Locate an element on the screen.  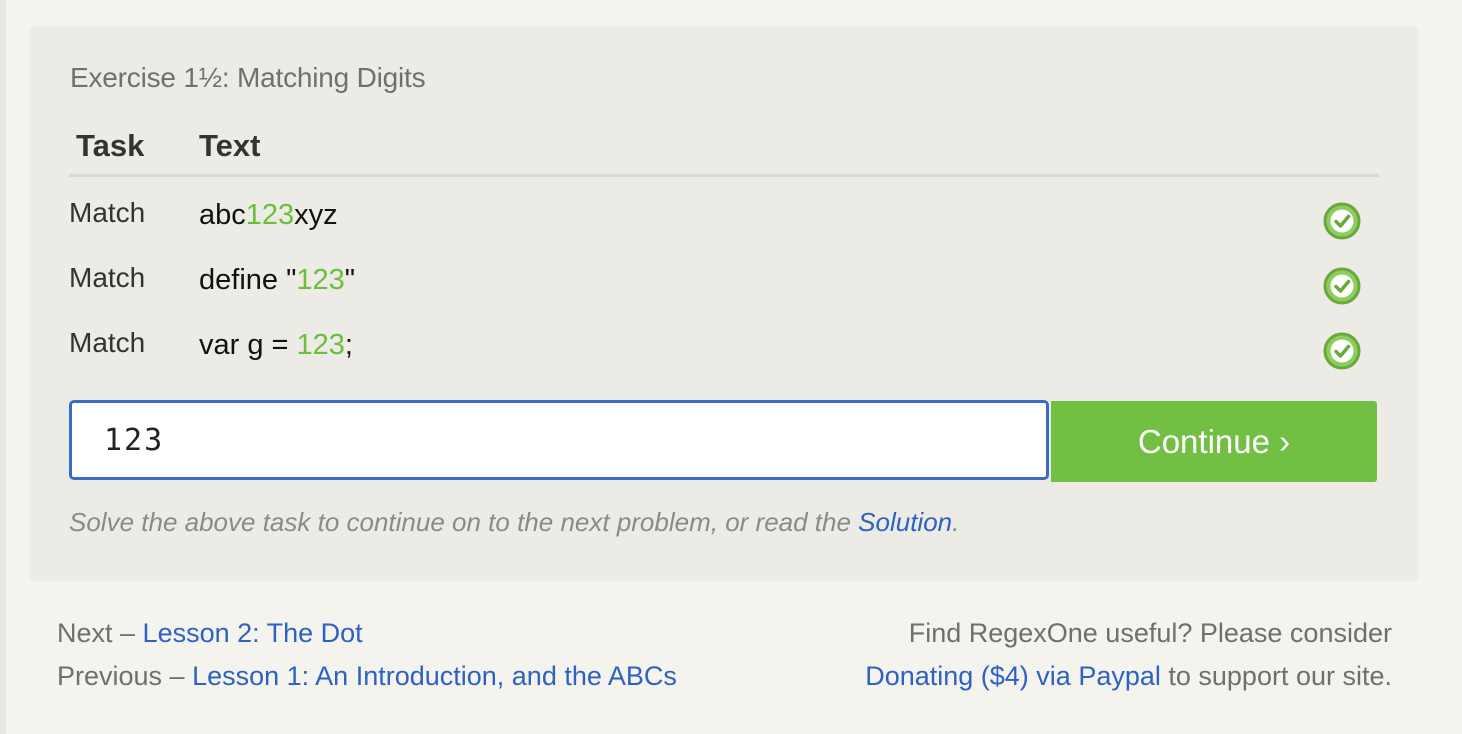
task-column-header: Task is located at coordinates (110, 145).